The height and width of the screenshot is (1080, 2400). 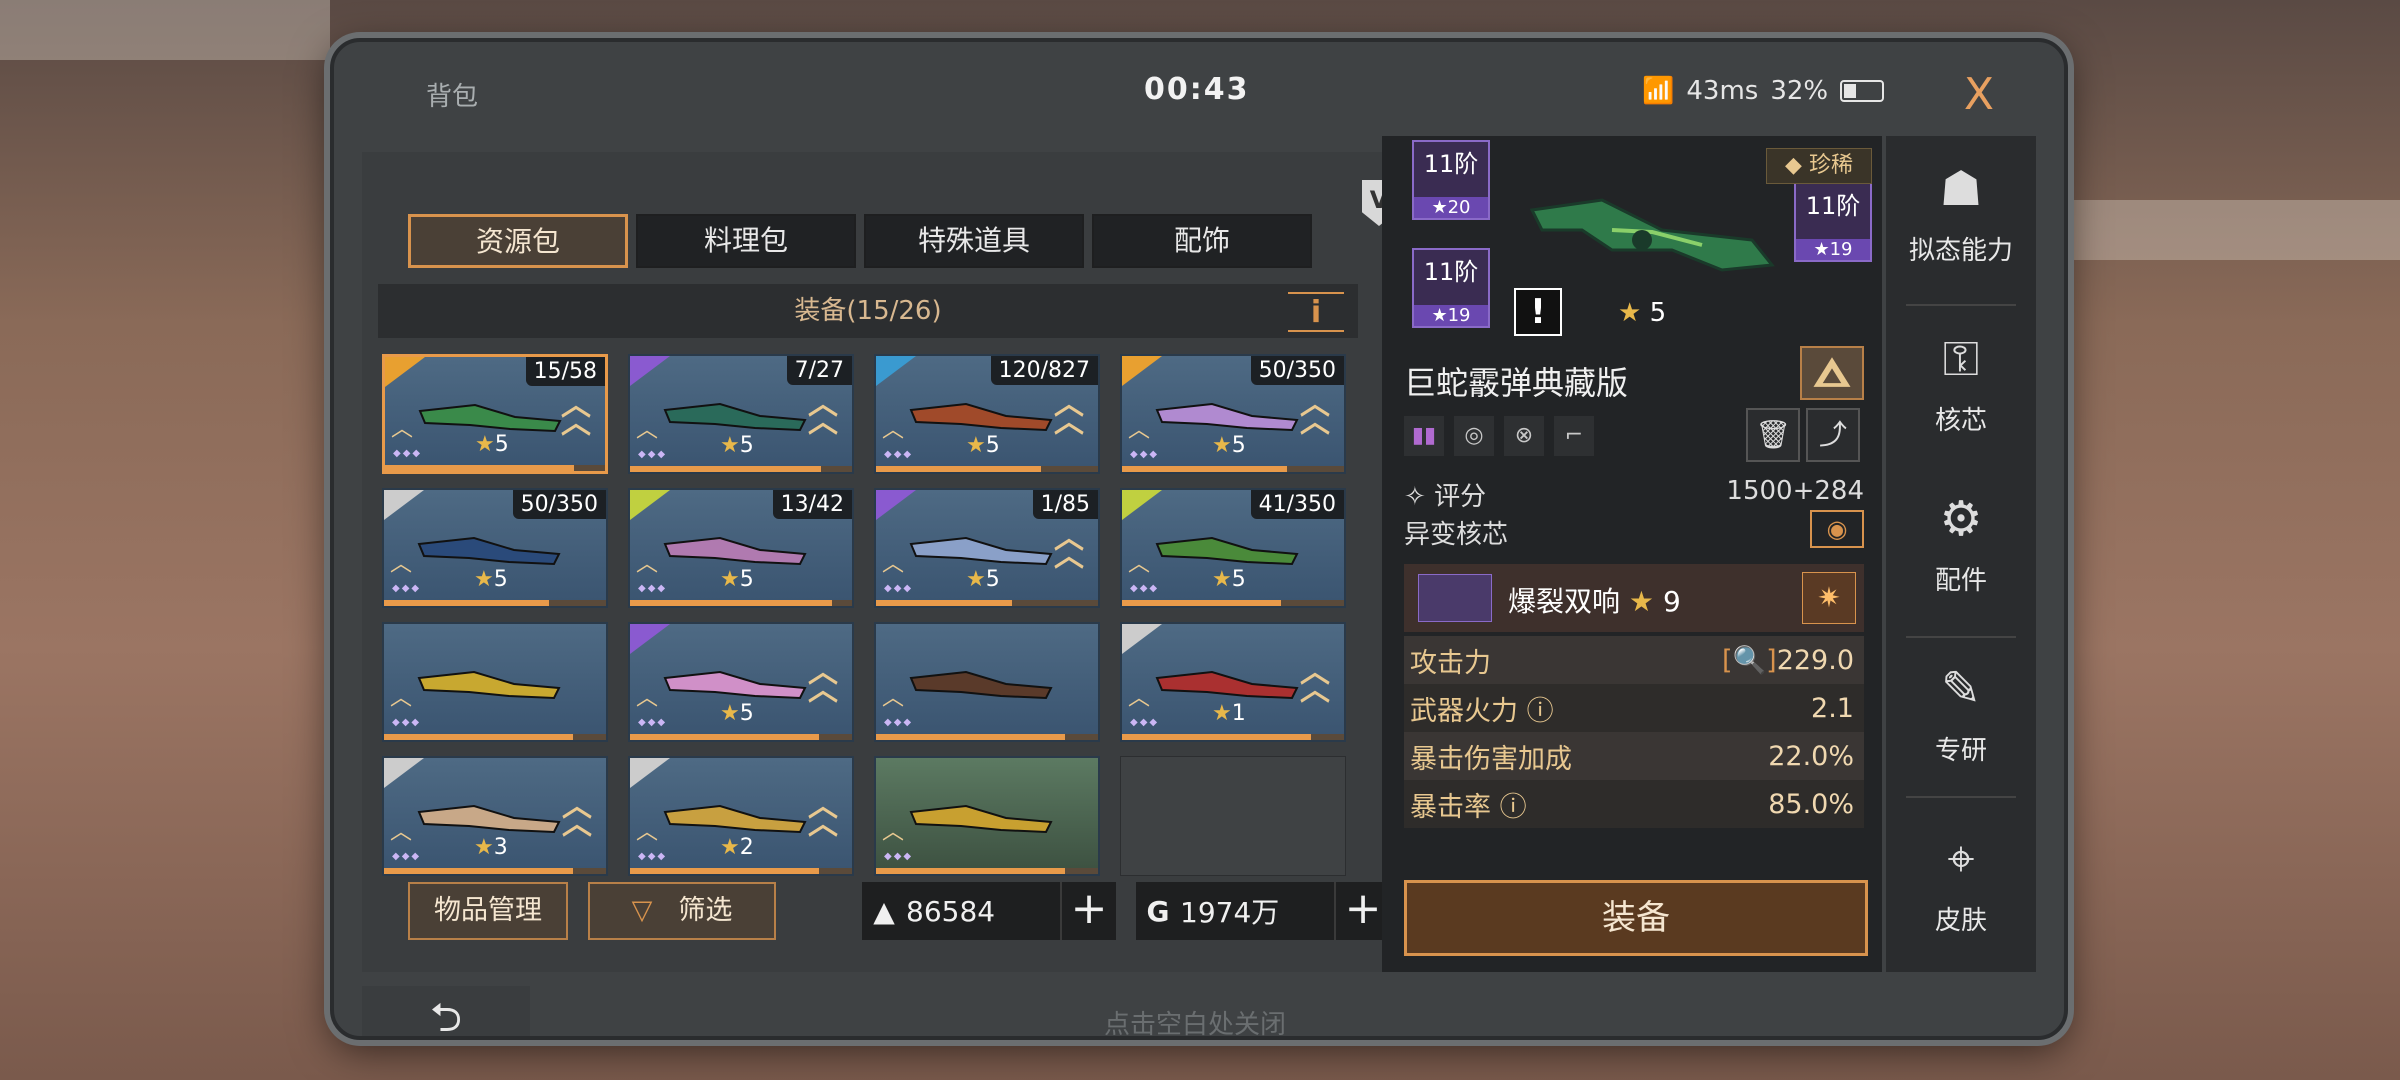 What do you see at coordinates (1474, 436) in the screenshot?
I see `spiral-icon: ◎` at bounding box center [1474, 436].